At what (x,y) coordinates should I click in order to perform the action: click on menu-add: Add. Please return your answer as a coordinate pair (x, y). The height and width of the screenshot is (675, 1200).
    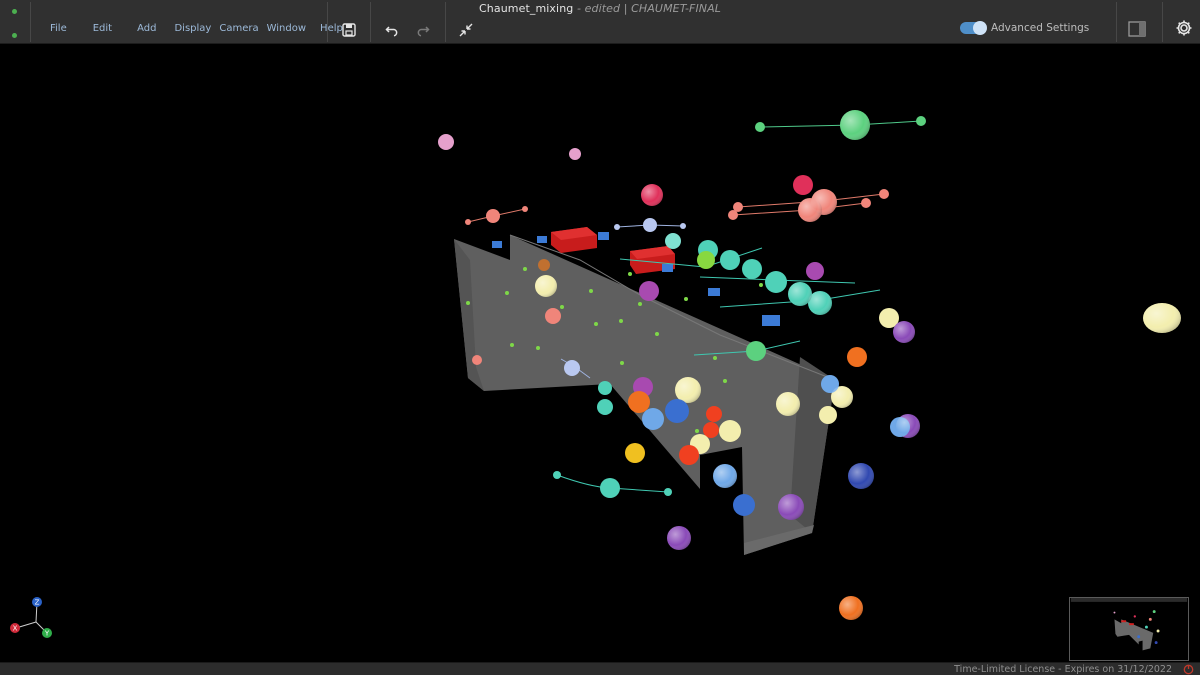
    Looking at the image, I should click on (146, 30).